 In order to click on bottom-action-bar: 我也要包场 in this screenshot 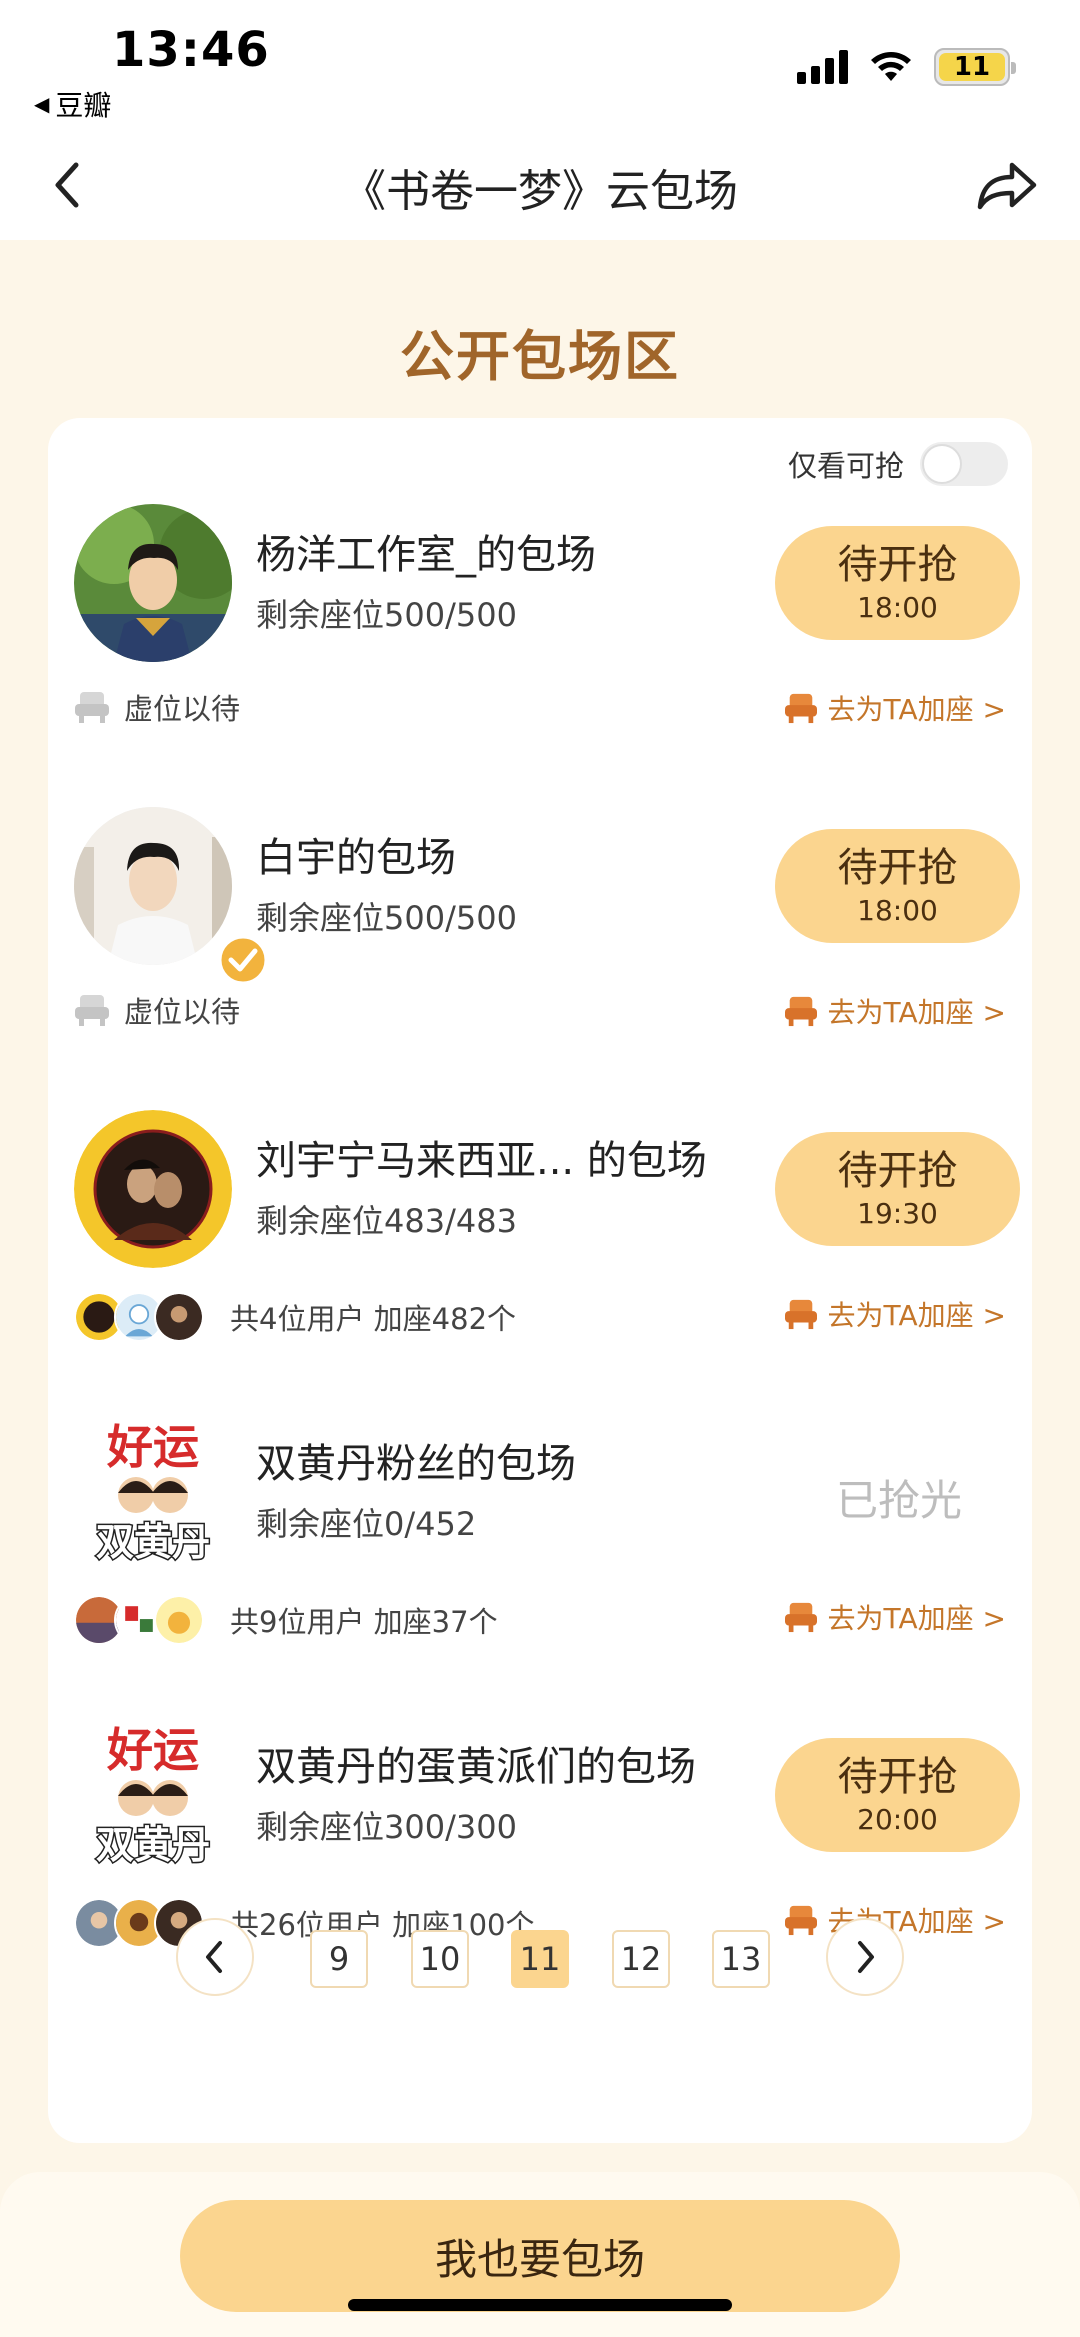, I will do `click(540, 2254)`.